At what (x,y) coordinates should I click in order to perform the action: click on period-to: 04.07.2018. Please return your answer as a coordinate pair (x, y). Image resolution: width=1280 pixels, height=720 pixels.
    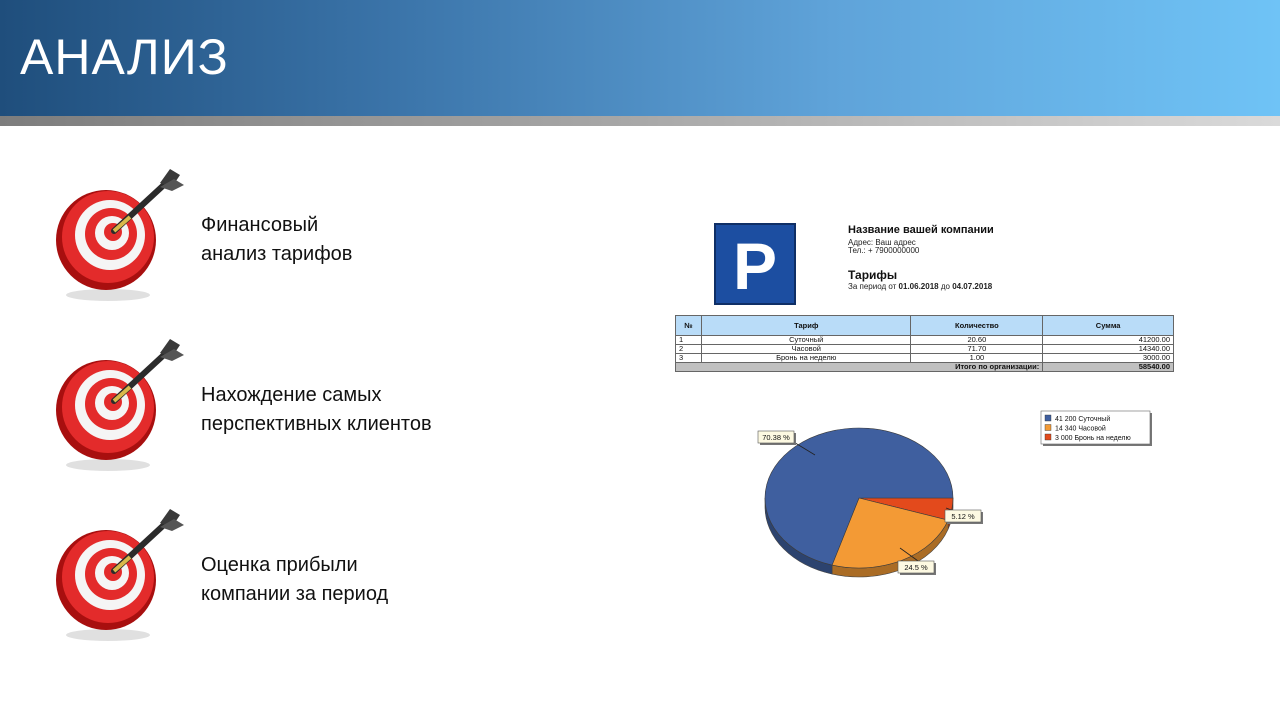
    Looking at the image, I should click on (972, 286).